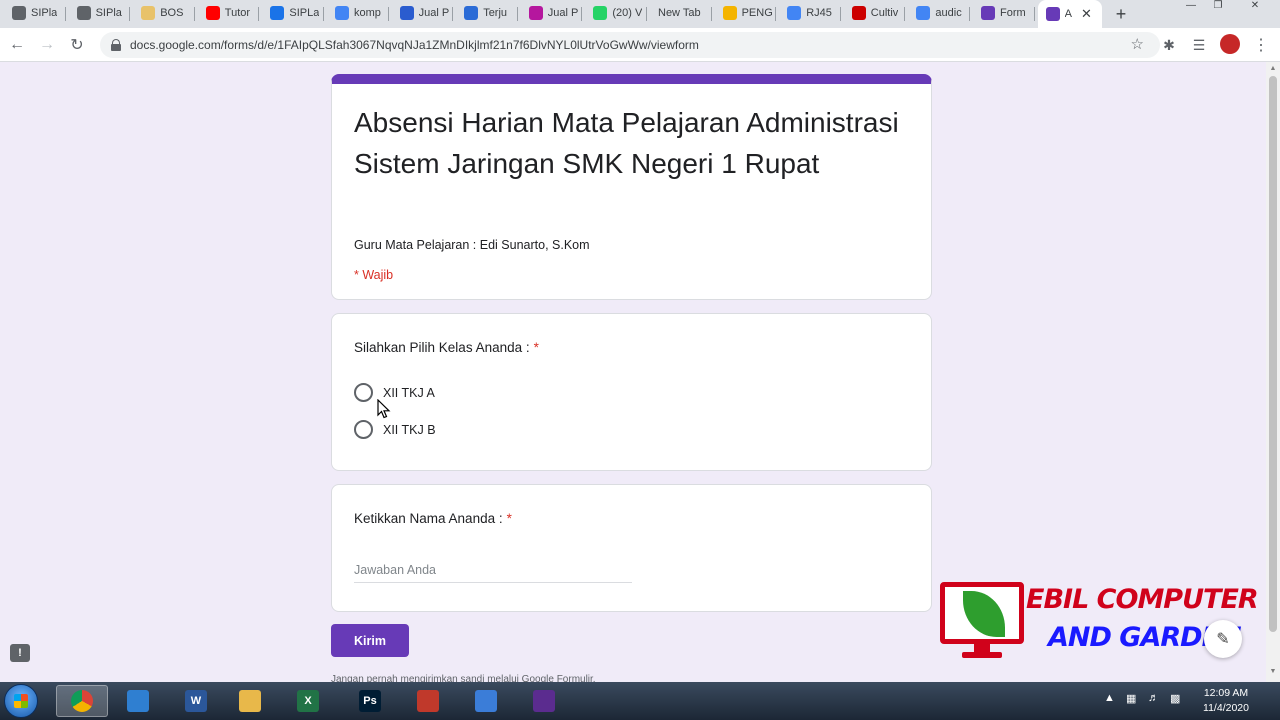 The height and width of the screenshot is (720, 1280). I want to click on tab-title: audic, so click(948, 13).